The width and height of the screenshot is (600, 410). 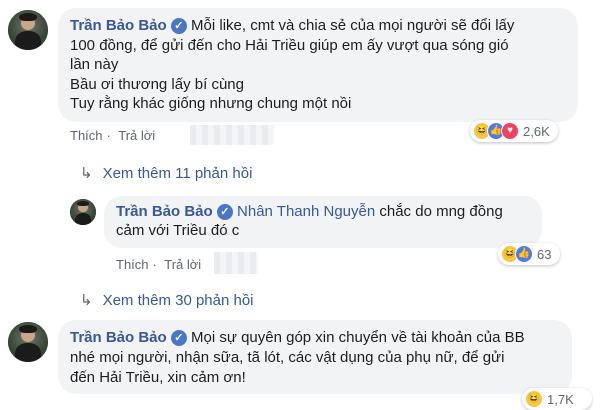 I want to click on comment-text-line: cảm với Triều đó c, so click(x=178, y=230).